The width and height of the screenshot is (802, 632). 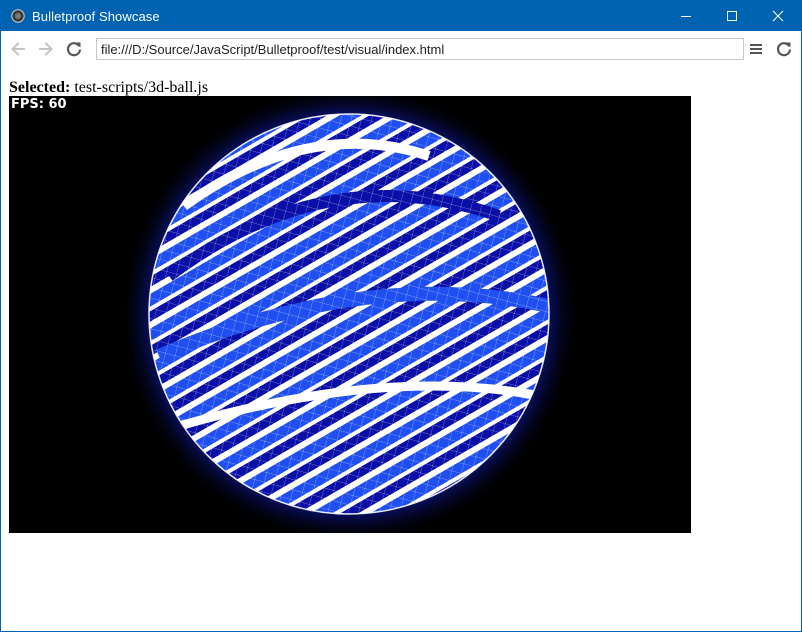 I want to click on forward-button, so click(x=46, y=49).